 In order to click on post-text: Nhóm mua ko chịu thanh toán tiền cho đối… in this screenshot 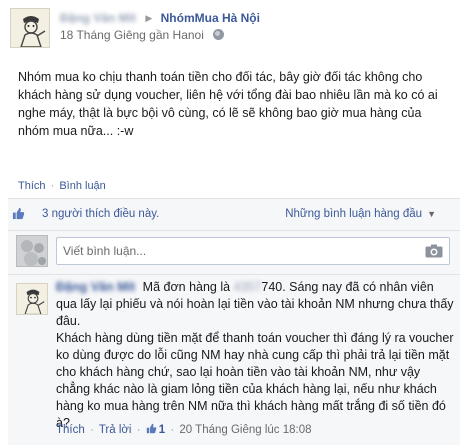, I will do `click(228, 104)`.